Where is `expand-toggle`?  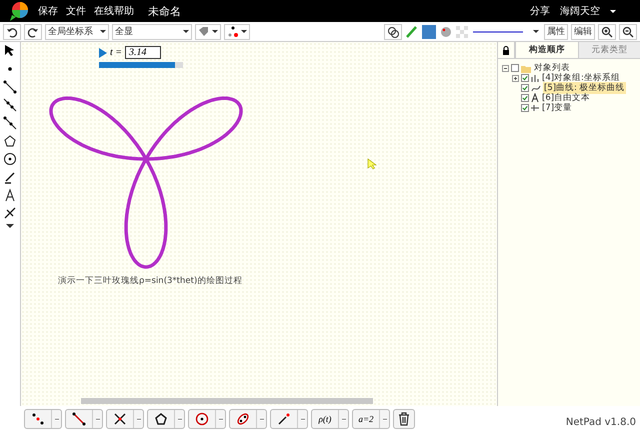 expand-toggle is located at coordinates (515, 78).